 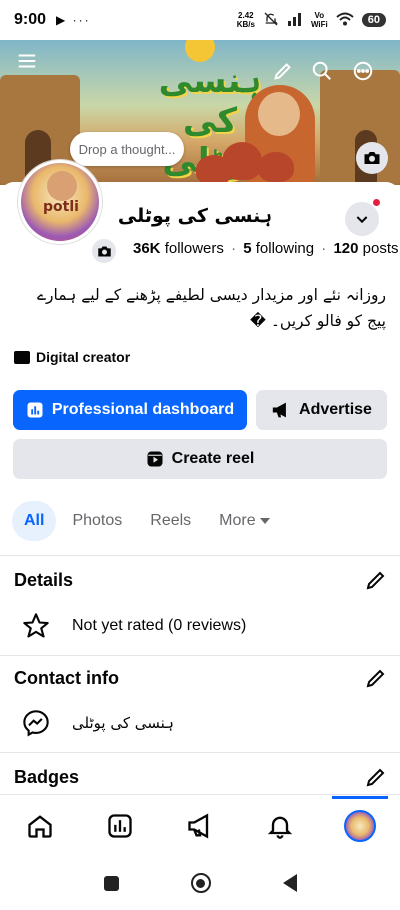 I want to click on bell-icon, so click(x=280, y=827).